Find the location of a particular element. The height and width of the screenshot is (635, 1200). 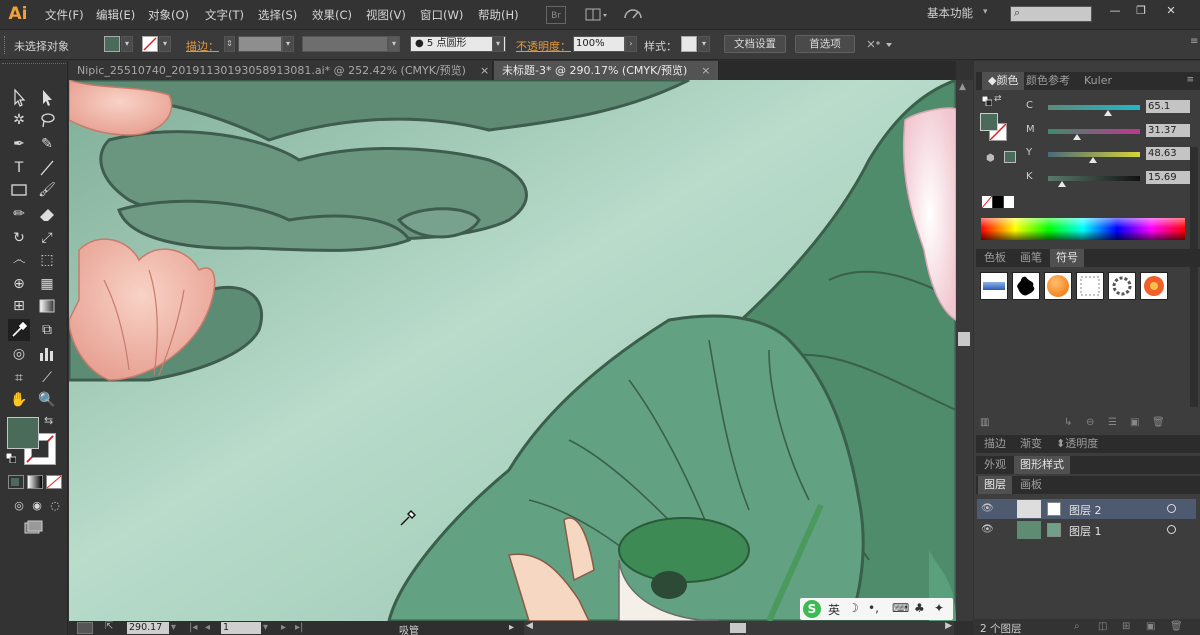

tab-gradient: 渐变 is located at coordinates (1031, 444).